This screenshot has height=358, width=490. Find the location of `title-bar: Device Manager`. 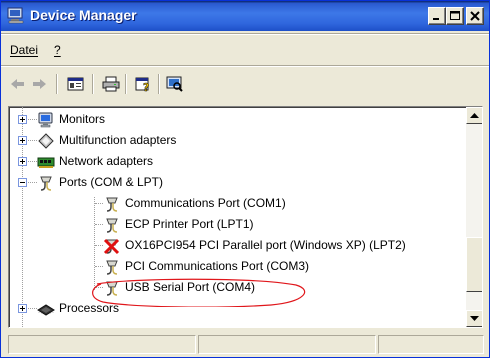

title-bar: Device Manager is located at coordinates (245, 16).